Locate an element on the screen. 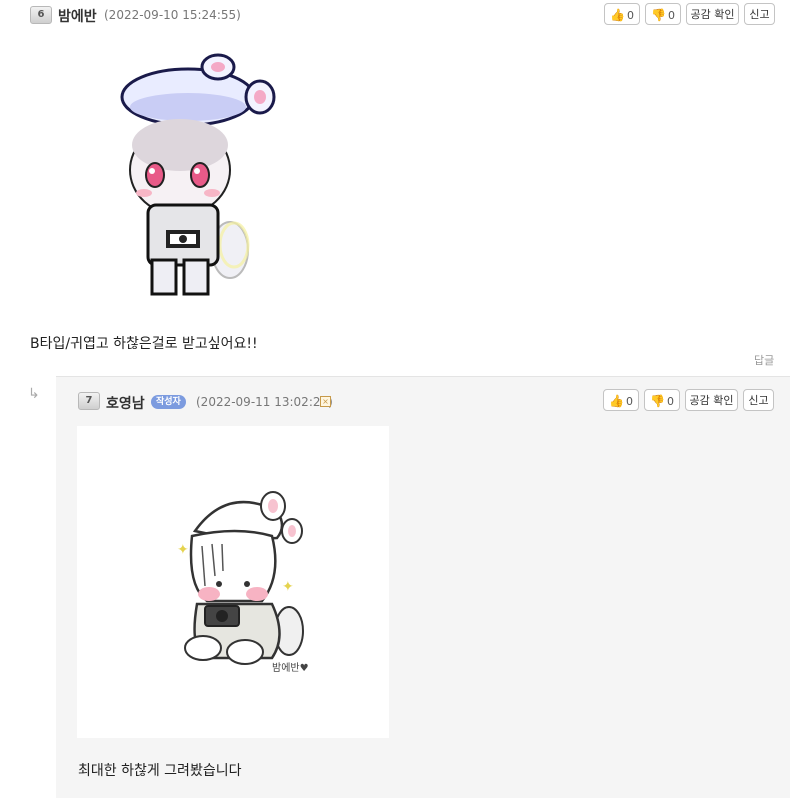 The height and width of the screenshot is (798, 800). reply-date: (2022-09-11 13:02:20) is located at coordinates (264, 402).